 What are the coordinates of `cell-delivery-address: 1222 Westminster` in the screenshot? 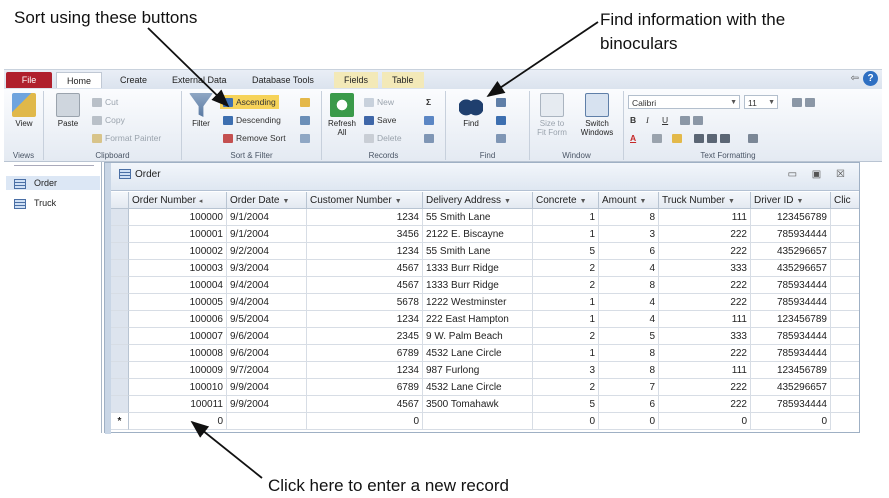 It's located at (478, 302).